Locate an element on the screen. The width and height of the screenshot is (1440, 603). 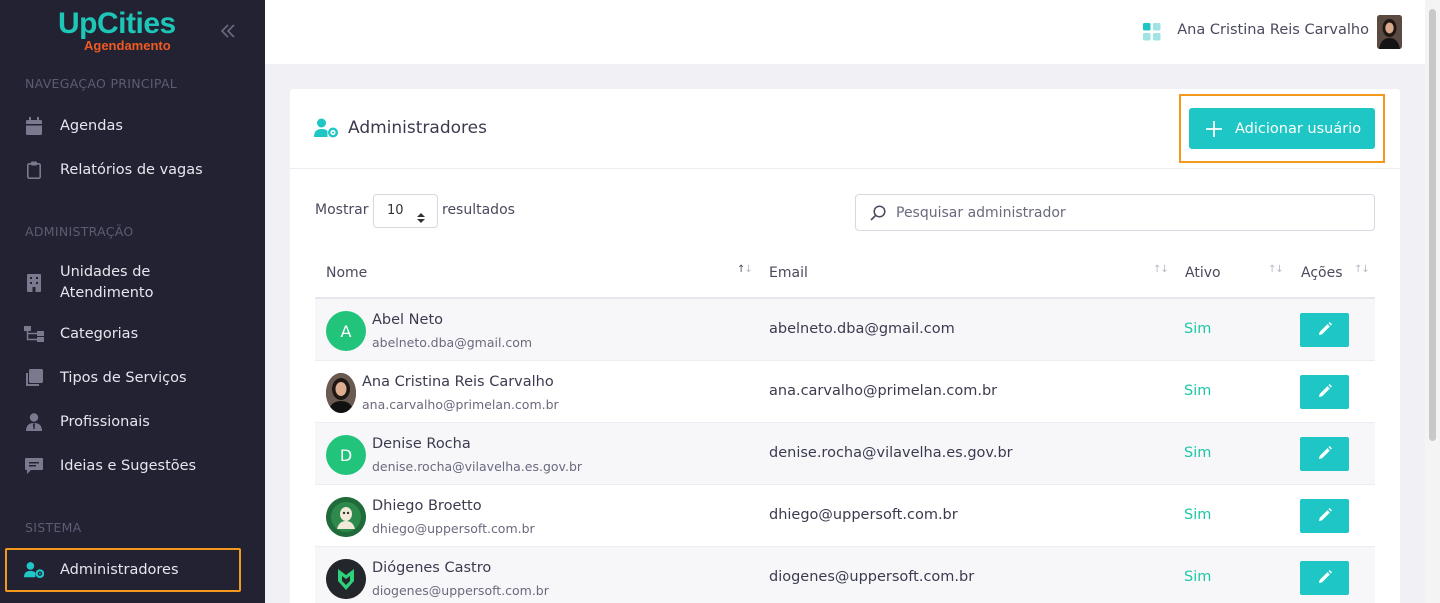
sidebar-item-profissionais: Profissionais is located at coordinates (123, 422).